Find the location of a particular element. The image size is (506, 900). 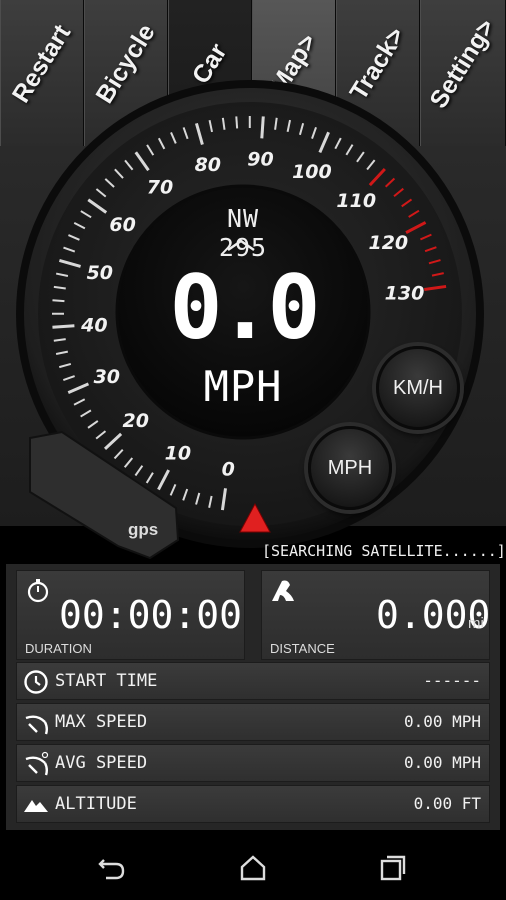

mountain-icon is located at coordinates (36, 806).